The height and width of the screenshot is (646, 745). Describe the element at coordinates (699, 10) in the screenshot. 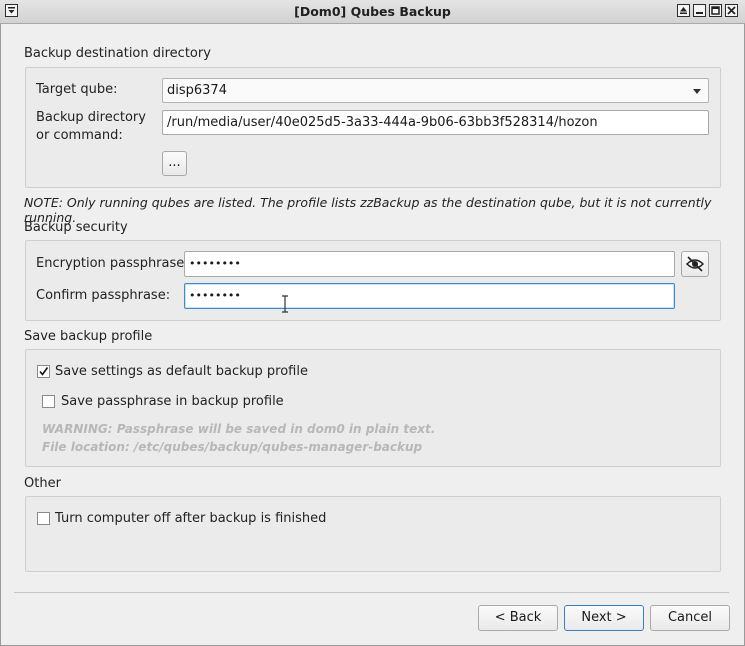

I see `minimize-icon` at that location.